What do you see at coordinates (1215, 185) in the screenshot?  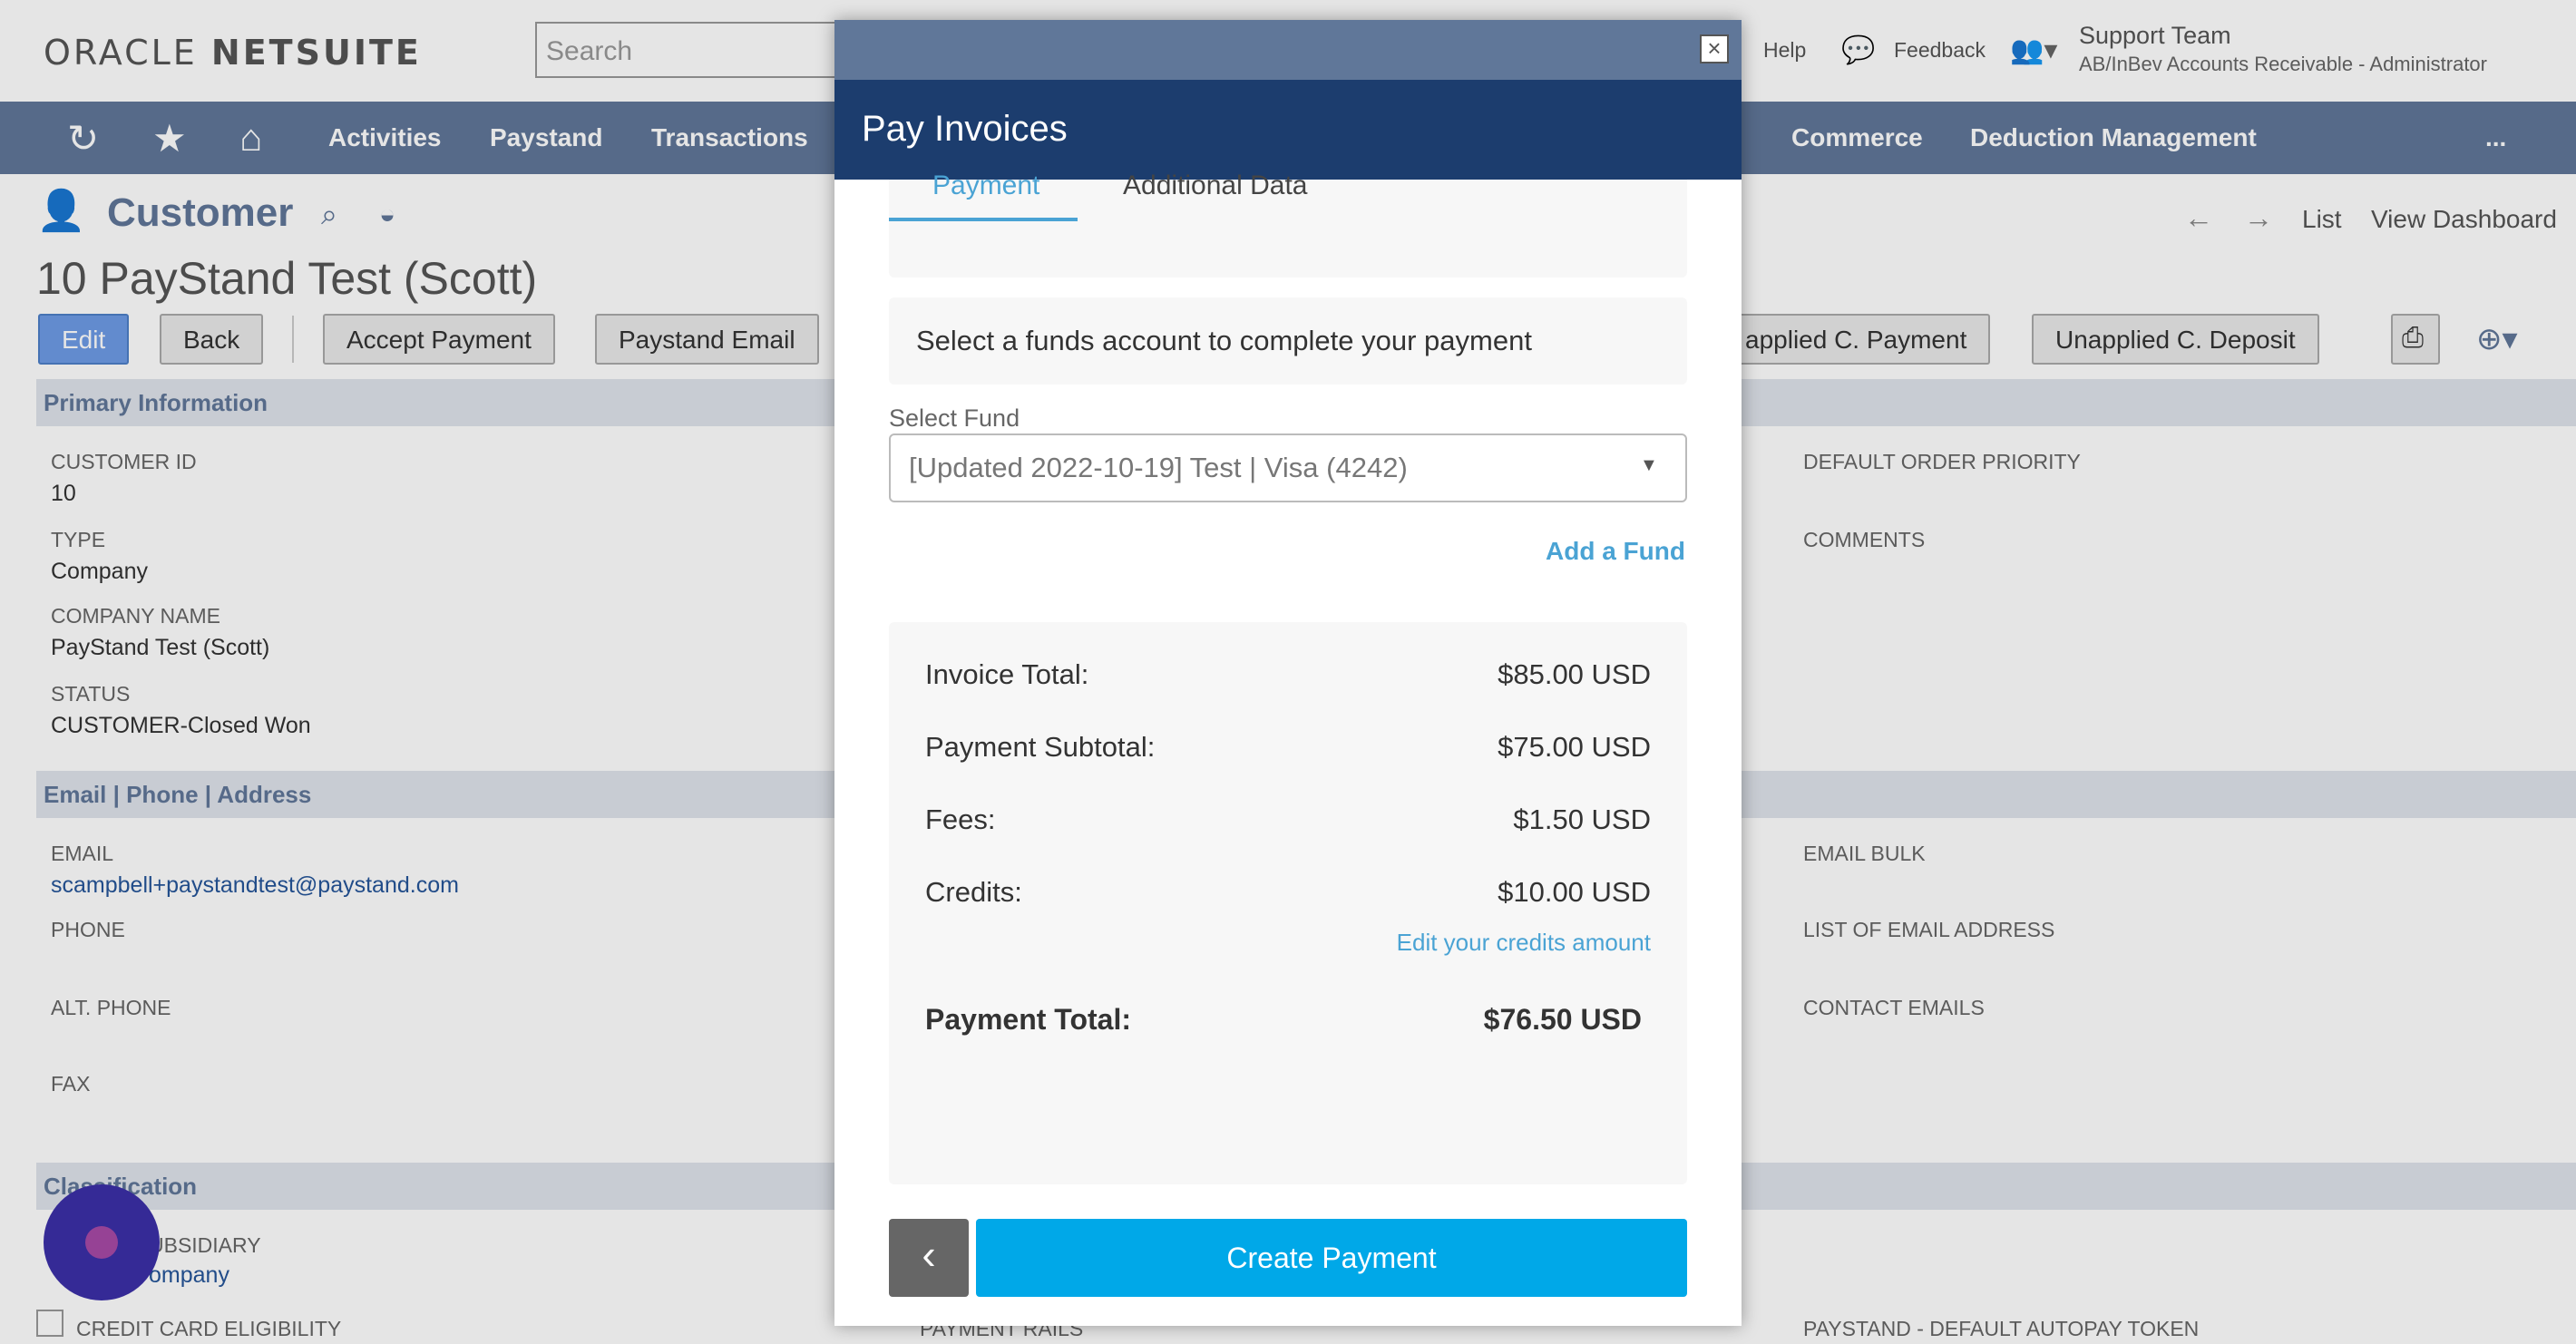 I see `tab-additional-data: Additional Data` at bounding box center [1215, 185].